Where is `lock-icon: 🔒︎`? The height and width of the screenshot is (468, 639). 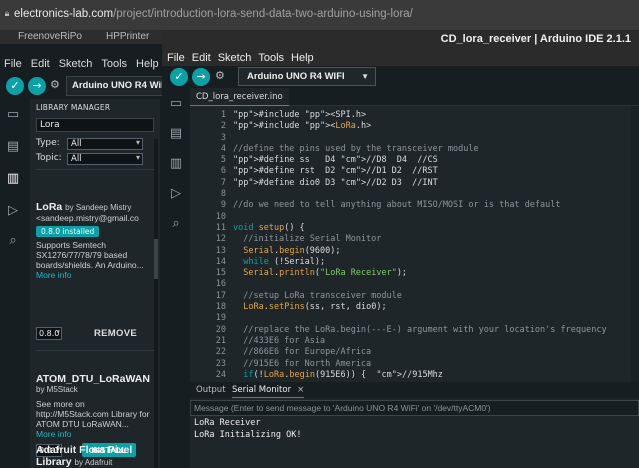
lock-icon: 🔒︎ is located at coordinates (7, 14).